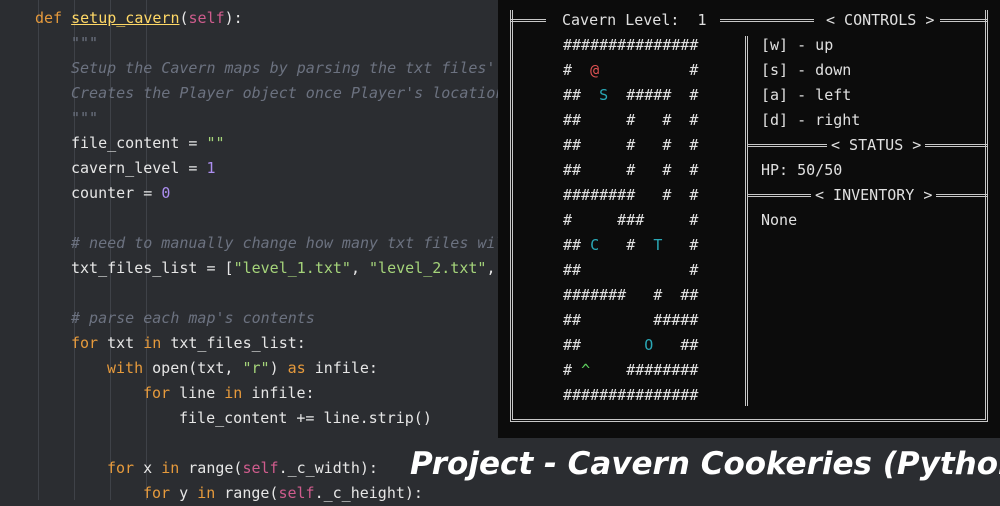 The height and width of the screenshot is (506, 1000). I want to click on status-header: < STATUS >, so click(876, 145).